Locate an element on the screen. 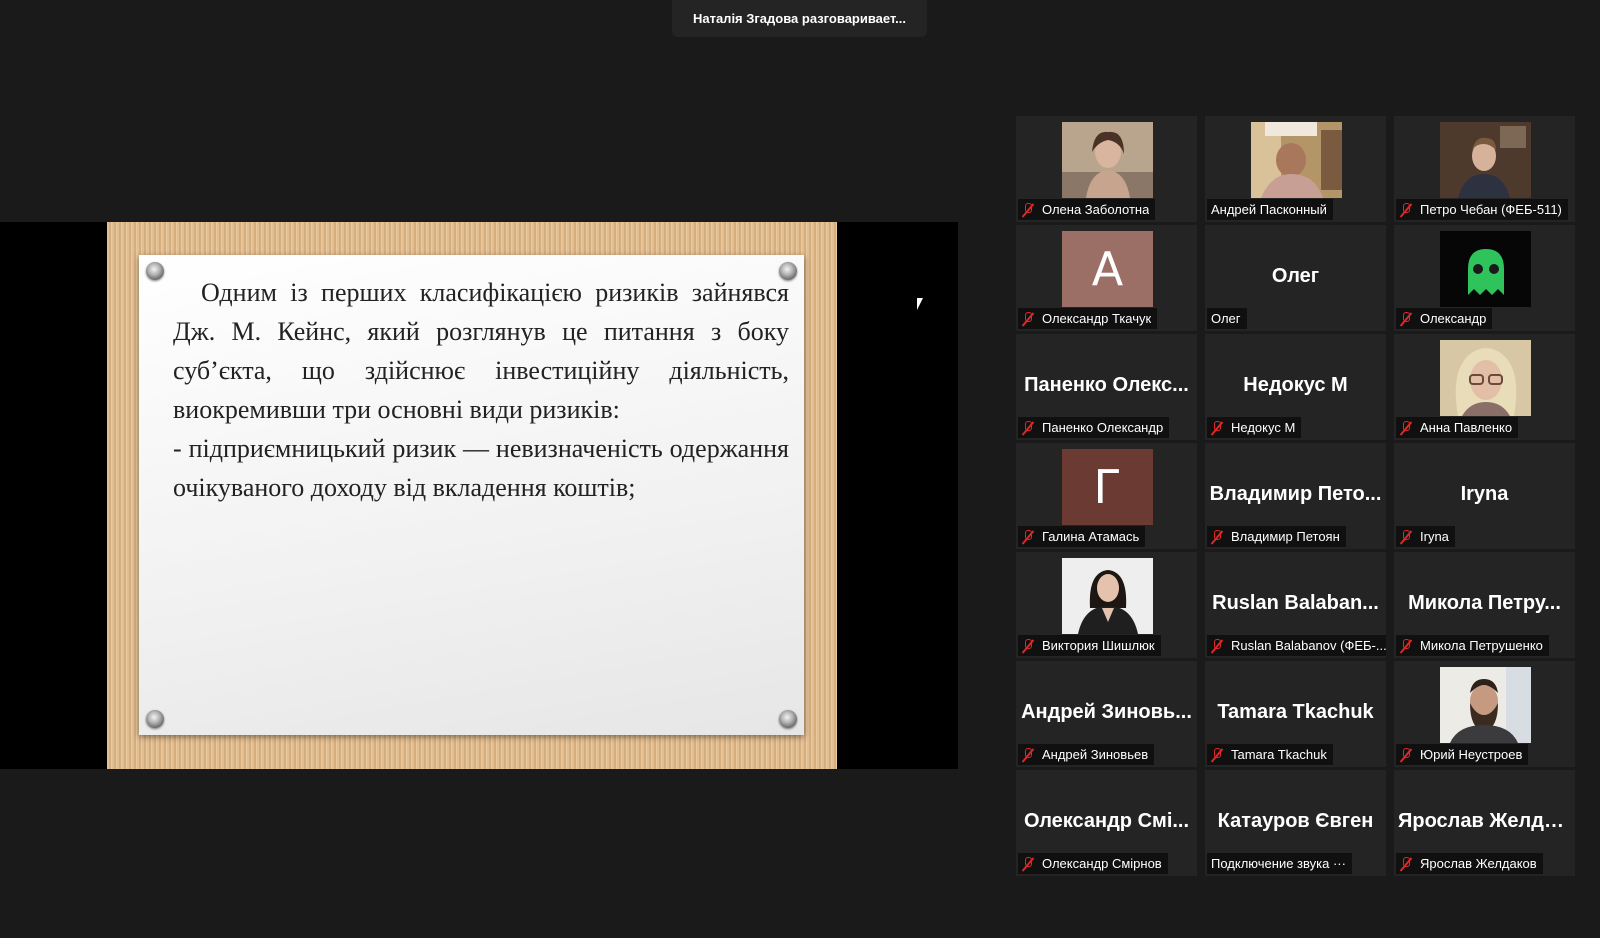 This screenshot has height=938, width=1600. participant-display-name: Олег is located at coordinates (1295, 276).